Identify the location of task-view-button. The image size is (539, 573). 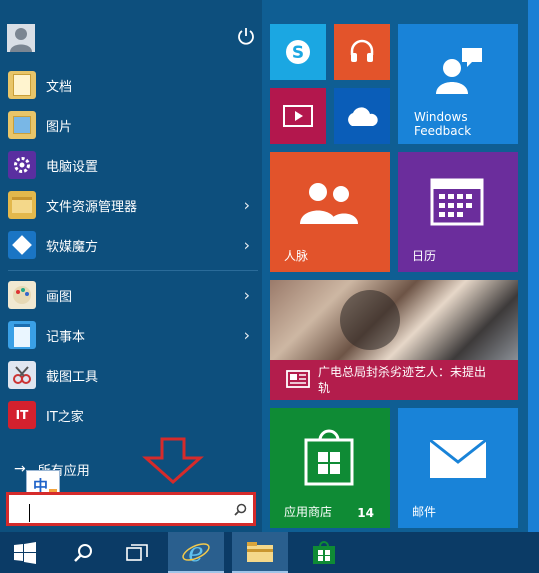
(137, 552).